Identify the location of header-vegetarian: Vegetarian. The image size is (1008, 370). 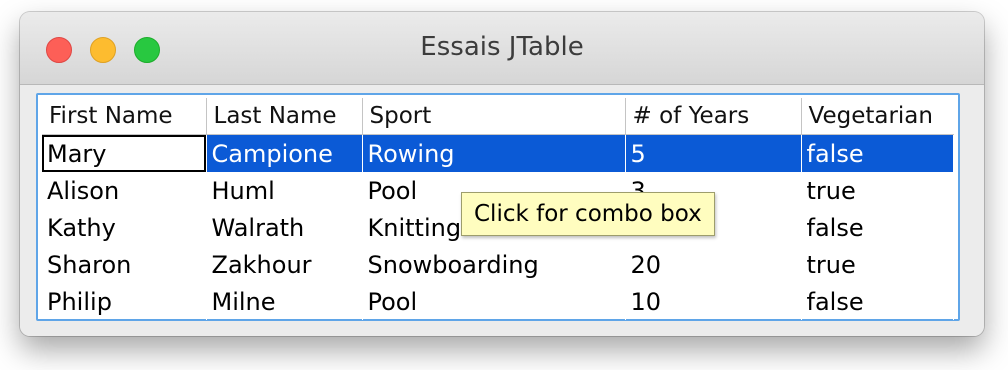
(877, 116).